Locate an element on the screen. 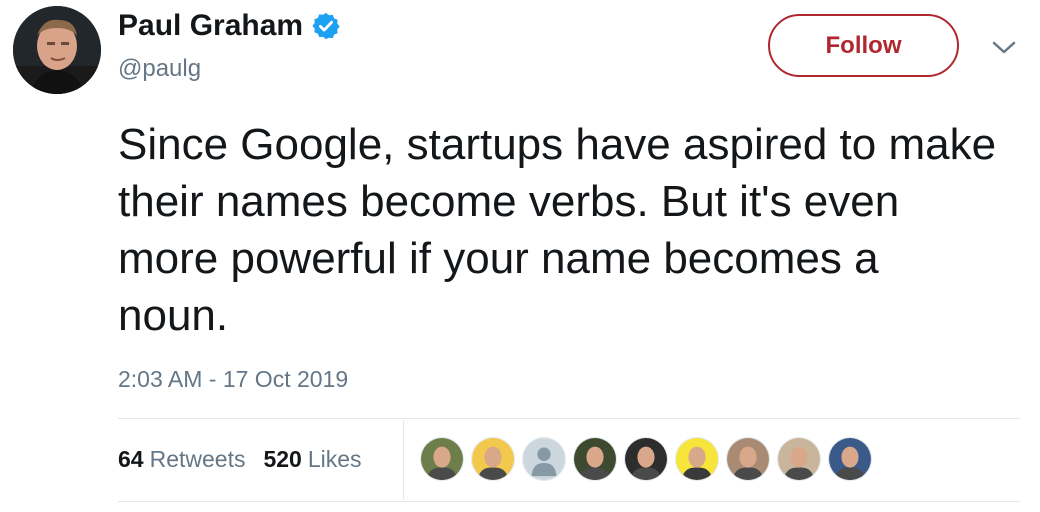  follow-button: Follow is located at coordinates (863, 45).